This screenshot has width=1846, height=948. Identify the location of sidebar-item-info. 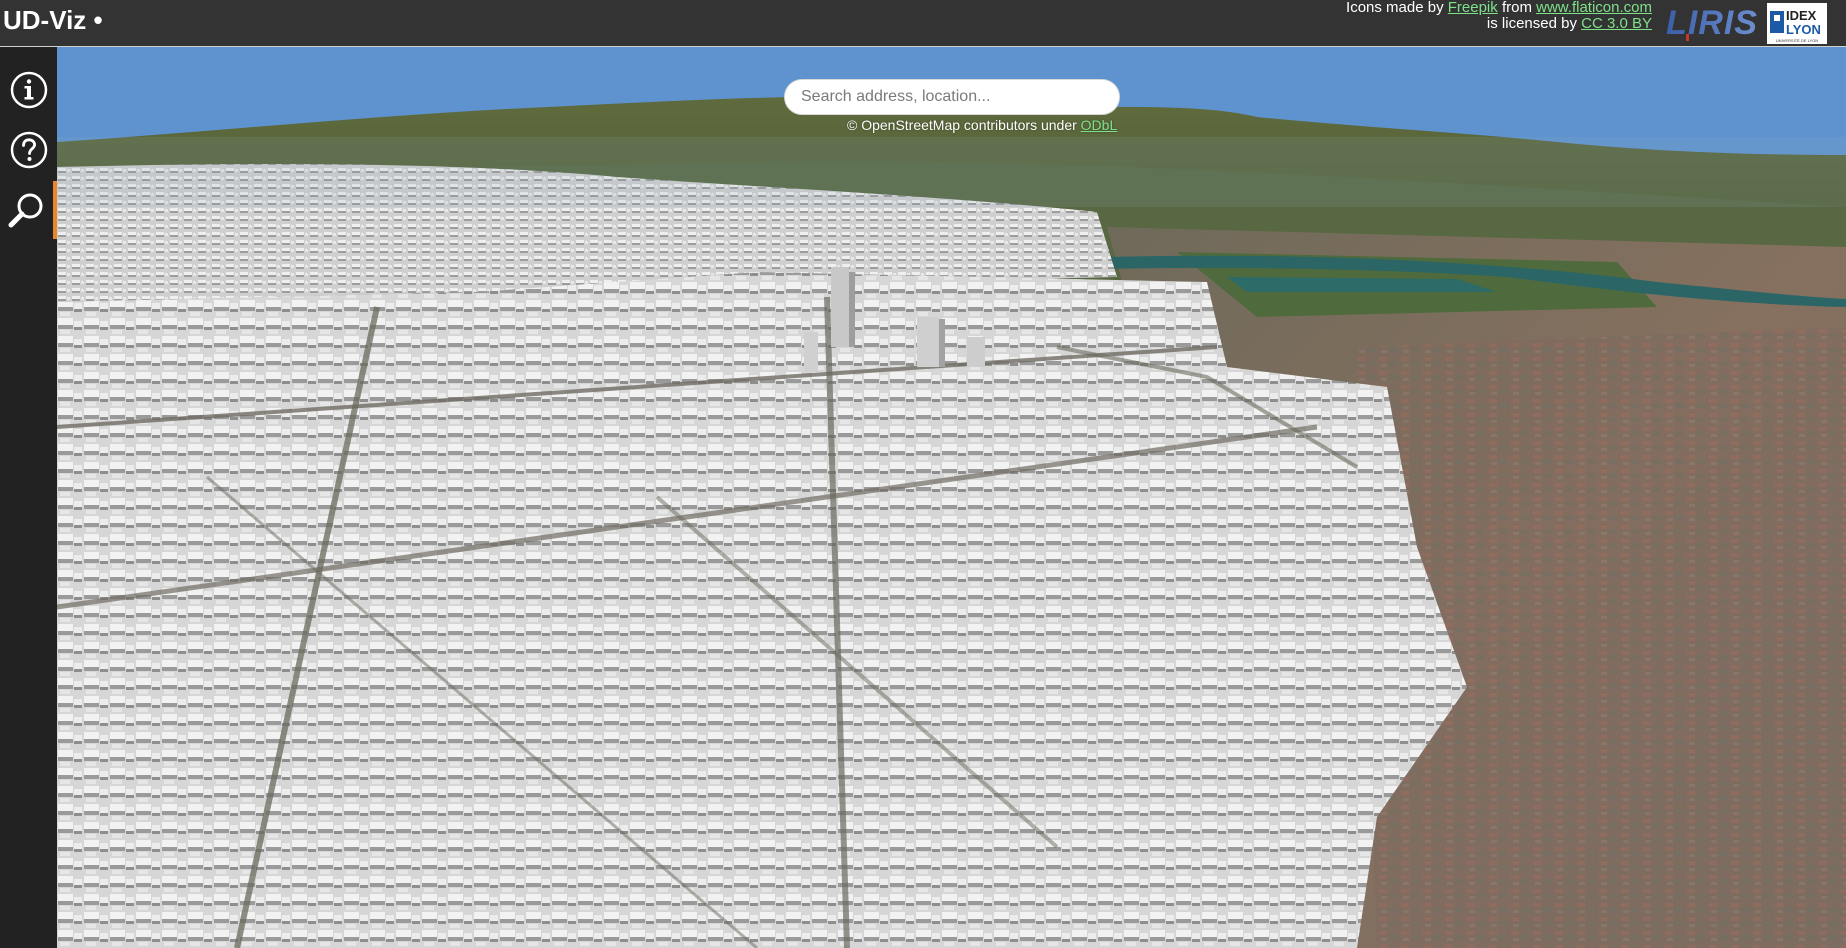
(28, 90).